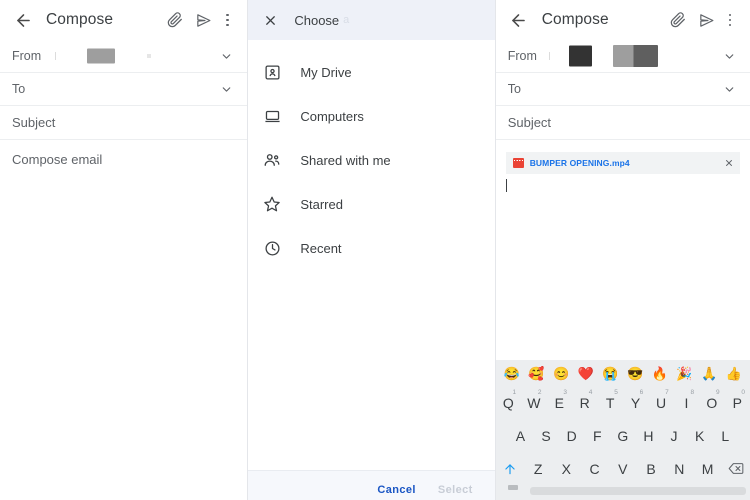 This screenshot has height=500, width=750. I want to click on star-icon, so click(272, 204).